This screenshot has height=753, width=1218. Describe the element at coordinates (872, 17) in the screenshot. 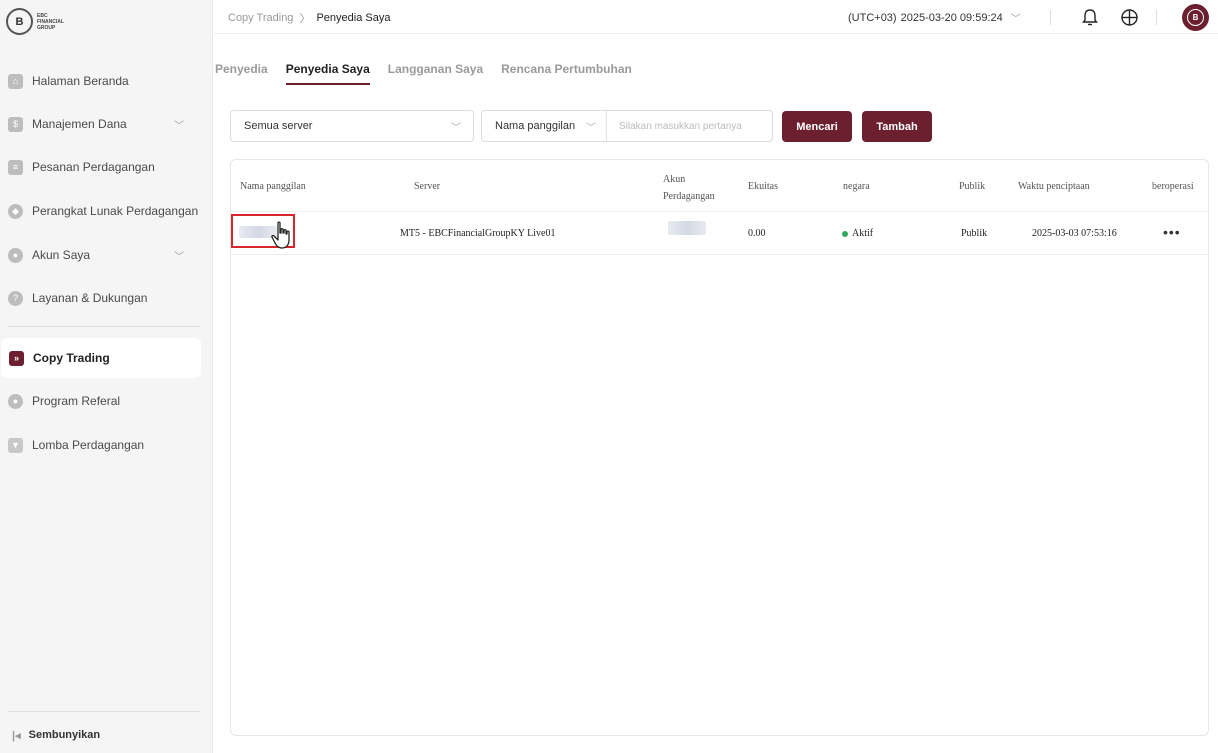

I see `timezone-label: (UTC+03)` at that location.